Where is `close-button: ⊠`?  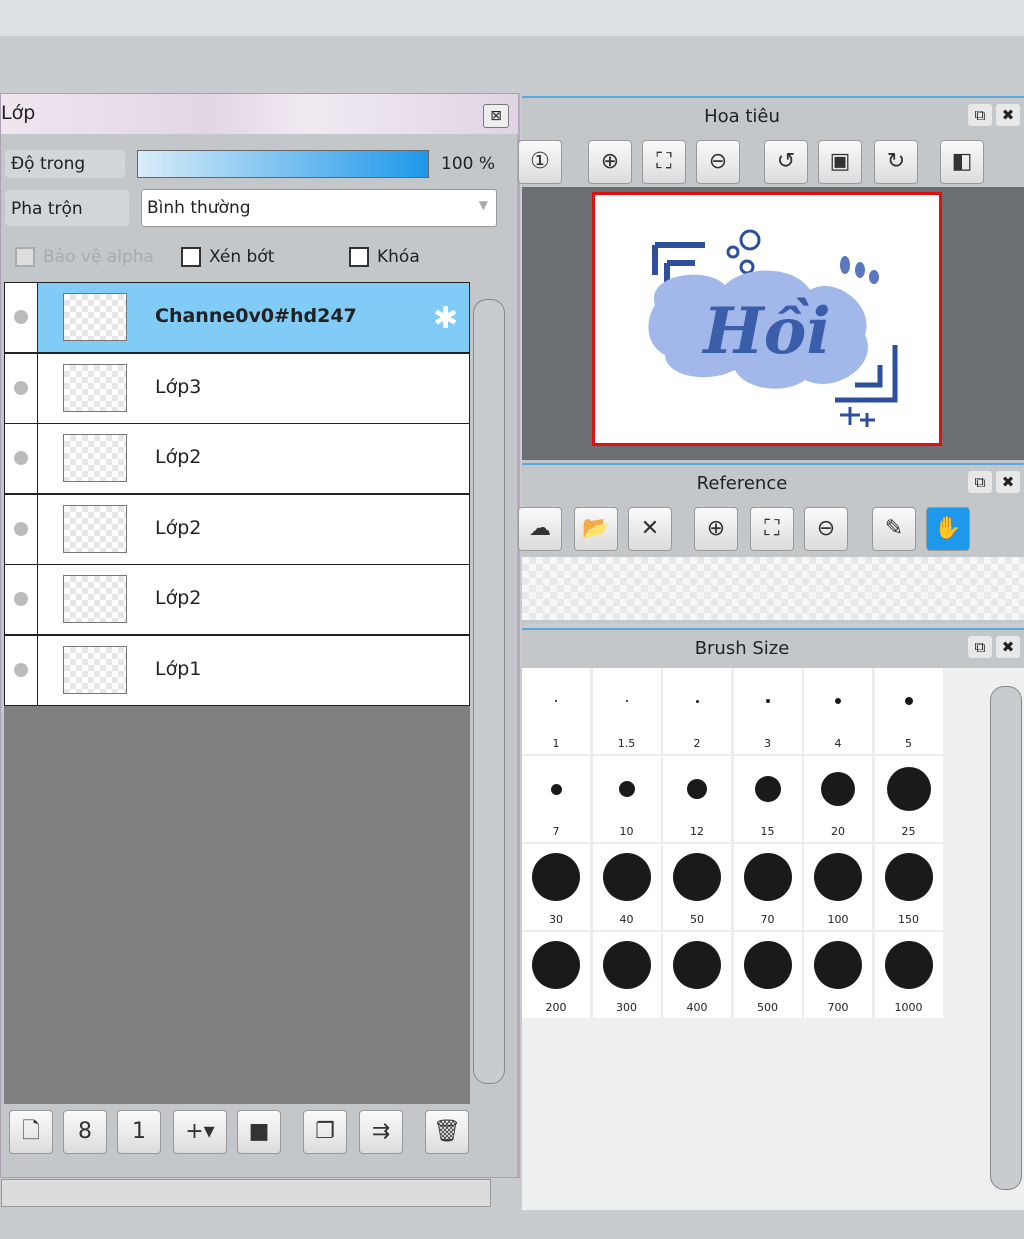
close-button: ⊠ is located at coordinates (496, 116).